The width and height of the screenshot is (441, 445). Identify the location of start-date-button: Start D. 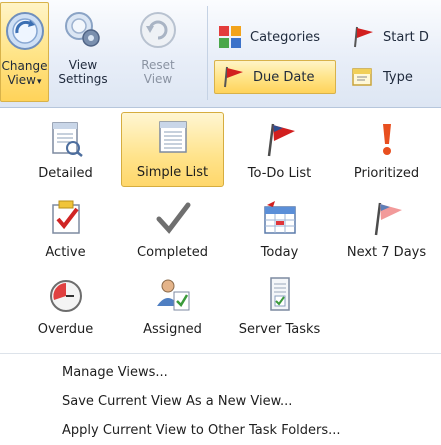
(393, 37).